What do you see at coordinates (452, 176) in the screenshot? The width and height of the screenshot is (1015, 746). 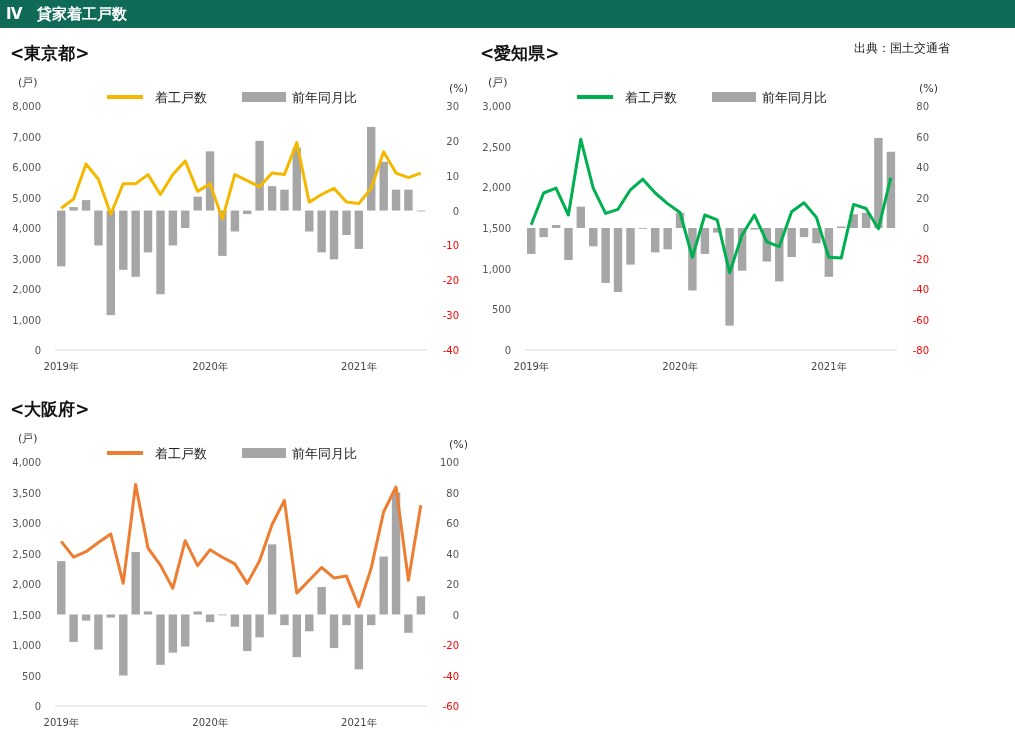 I see `axis-tick-label: 10` at bounding box center [452, 176].